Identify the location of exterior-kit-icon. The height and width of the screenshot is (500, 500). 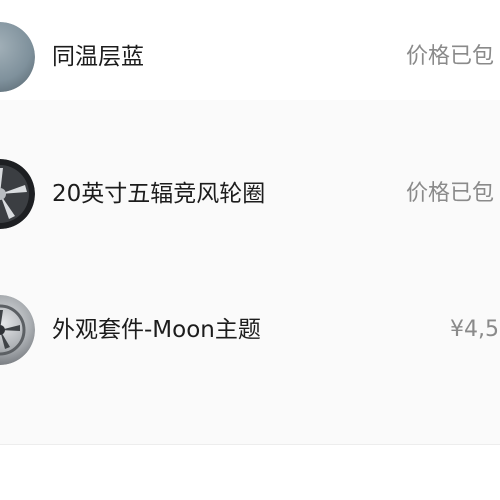
(17, 330).